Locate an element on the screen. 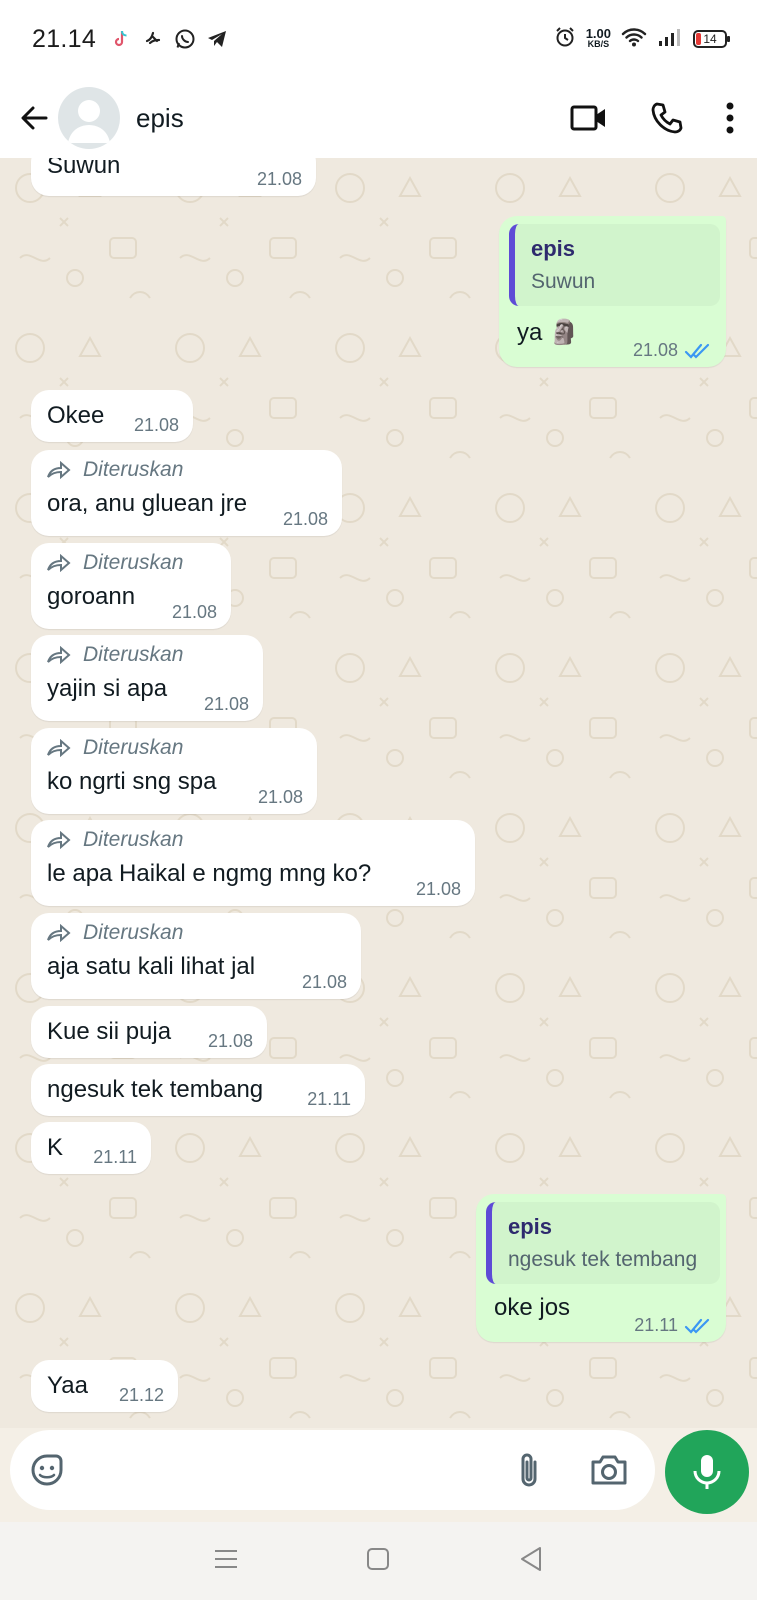 This screenshot has width=757, height=1600. quote-text: Suwun is located at coordinates (563, 281).